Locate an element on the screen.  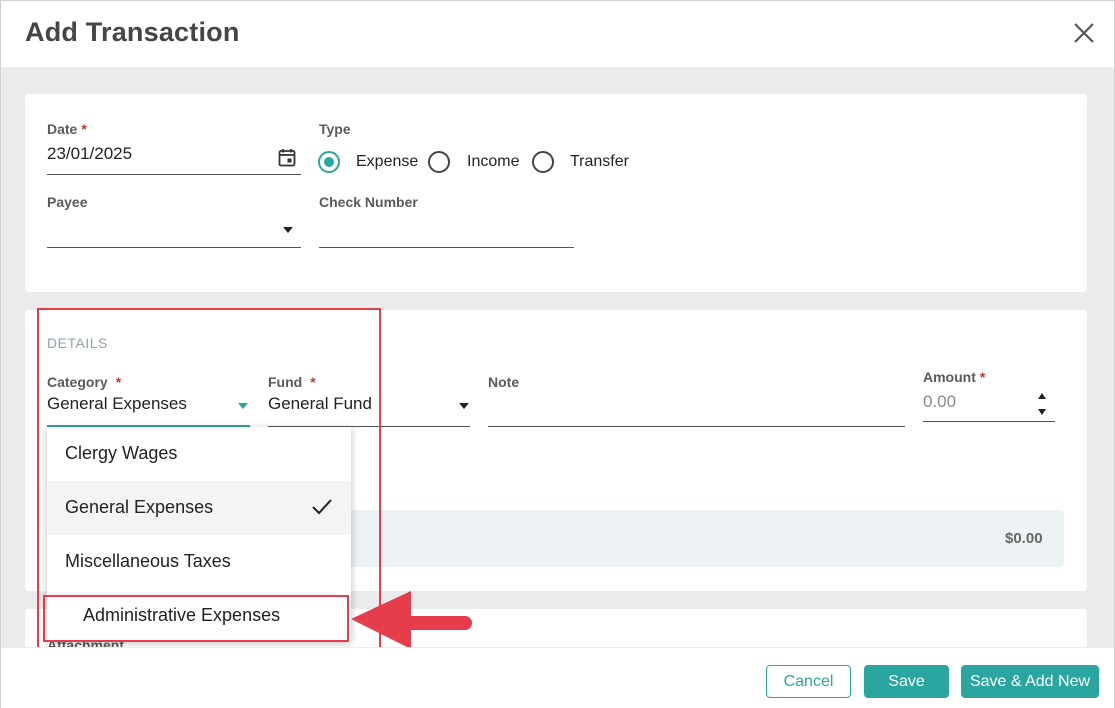
radio-transfer is located at coordinates (543, 162).